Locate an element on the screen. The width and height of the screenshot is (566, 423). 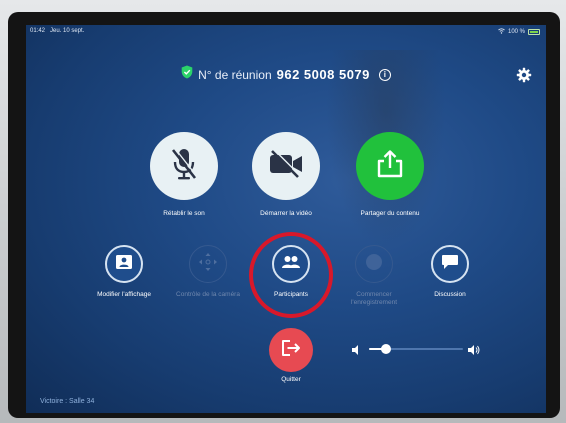
meeting-id-header: N° de réunion 962 5008 5079 i is located at coordinates (286, 74).